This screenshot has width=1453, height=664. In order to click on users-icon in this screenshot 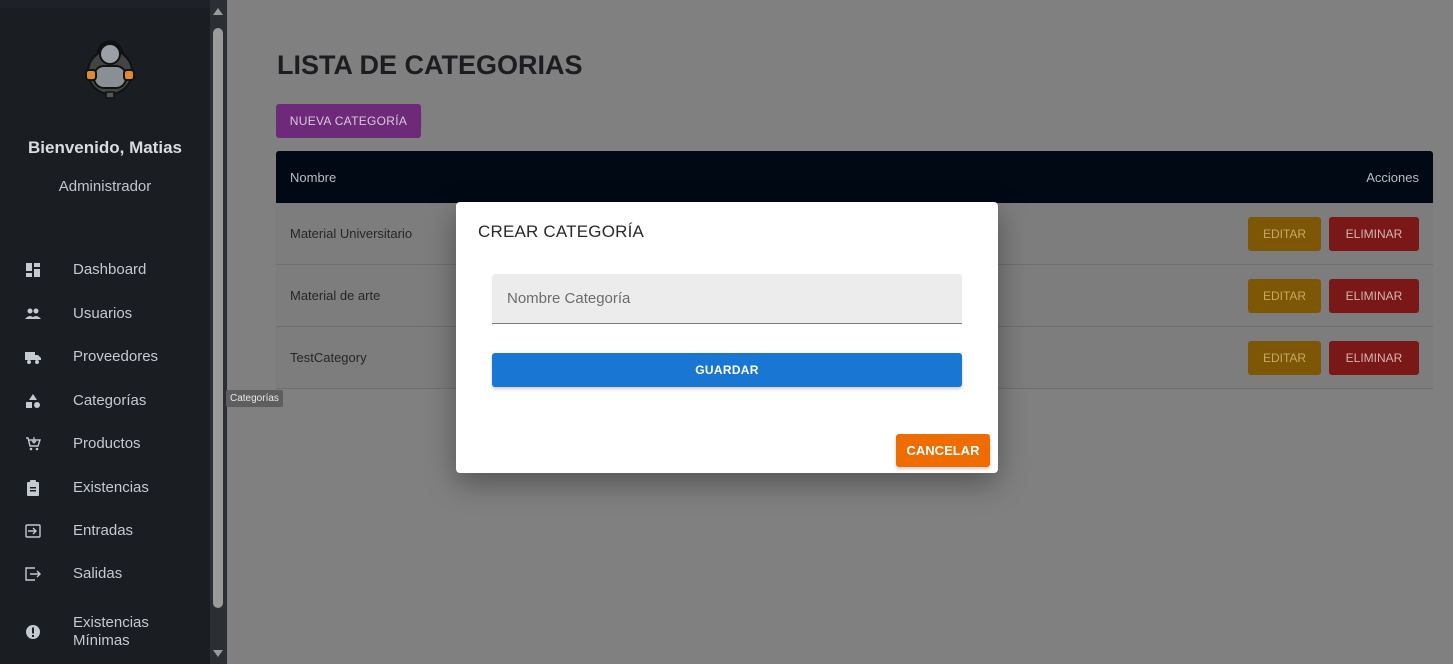, I will do `click(33, 313)`.